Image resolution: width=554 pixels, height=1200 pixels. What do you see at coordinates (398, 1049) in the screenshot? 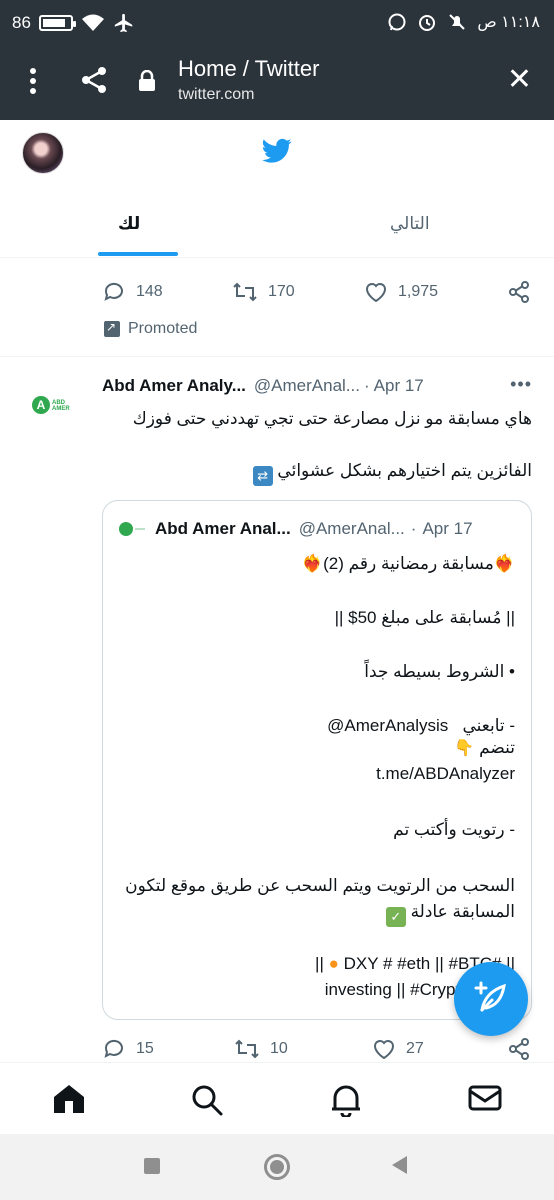
I see `like-button: 27` at bounding box center [398, 1049].